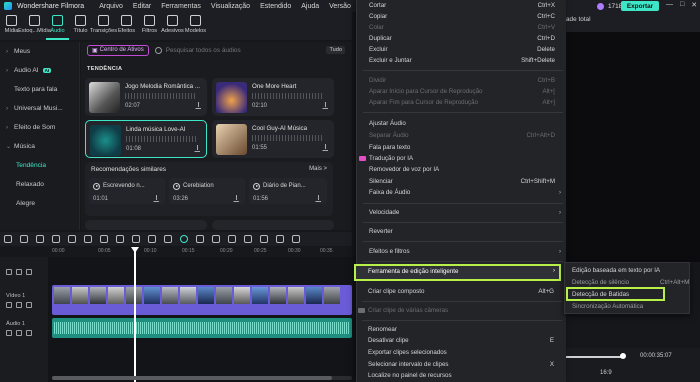 The width and height of the screenshot is (700, 382). I want to click on sidebar-subitem-relaxed: Relaxado, so click(39, 184).